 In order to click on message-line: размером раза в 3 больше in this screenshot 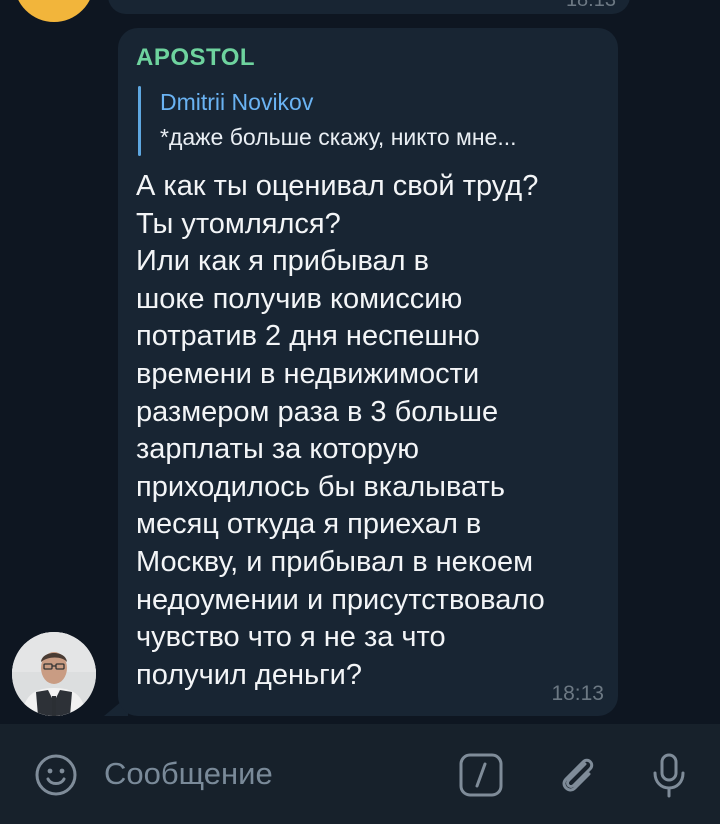, I will do `click(317, 411)`.